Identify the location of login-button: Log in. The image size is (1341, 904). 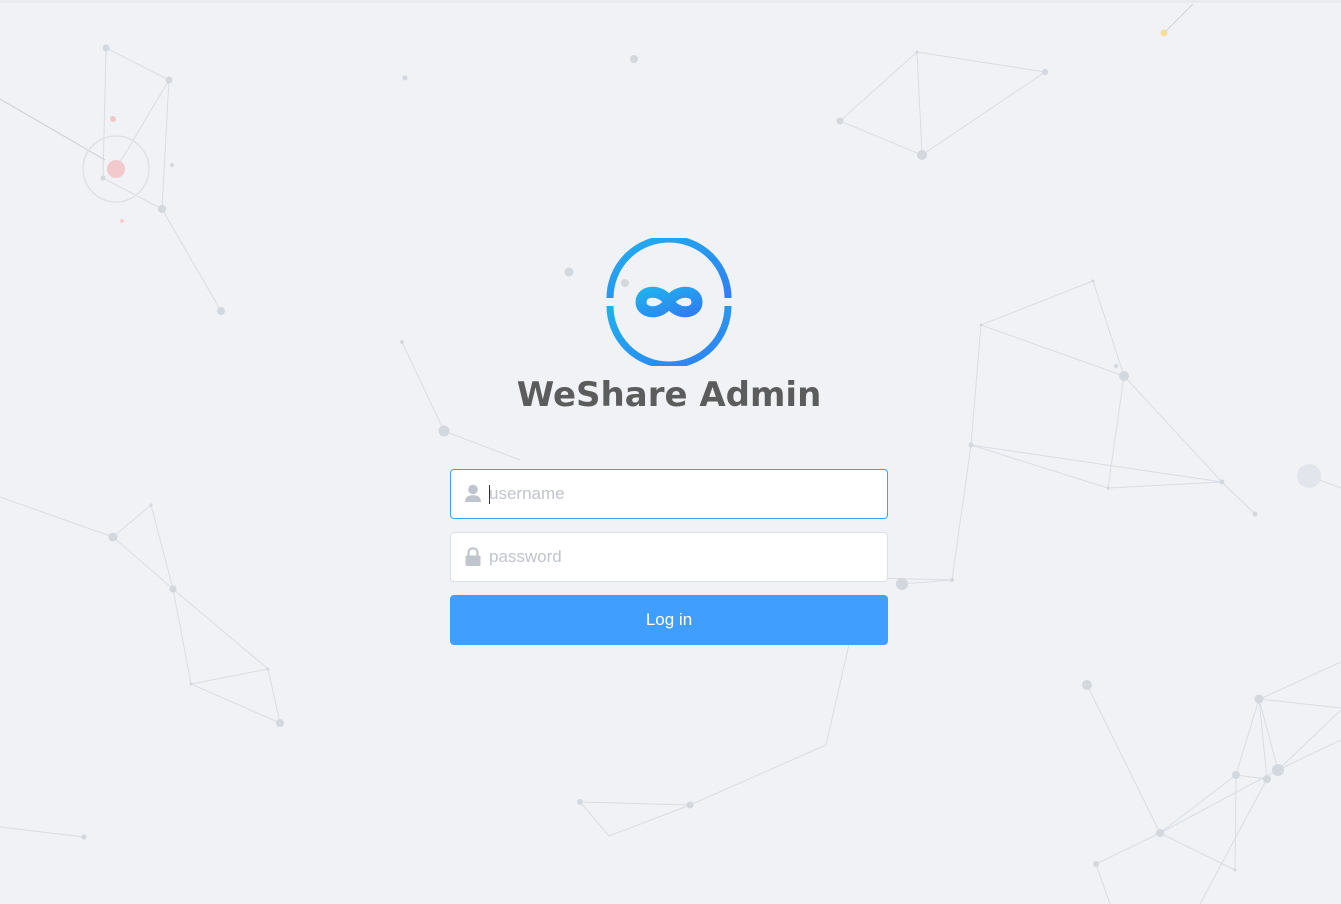
(669, 620).